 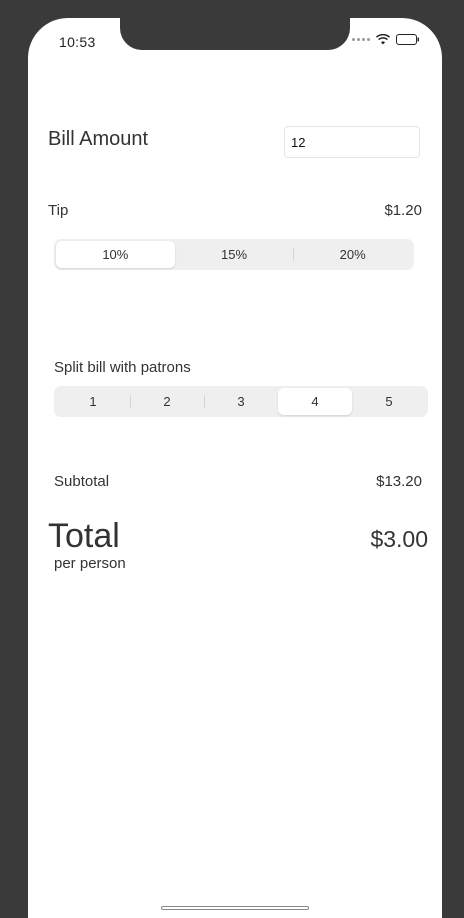 What do you see at coordinates (93, 401) in the screenshot?
I see `split-option-1: 1` at bounding box center [93, 401].